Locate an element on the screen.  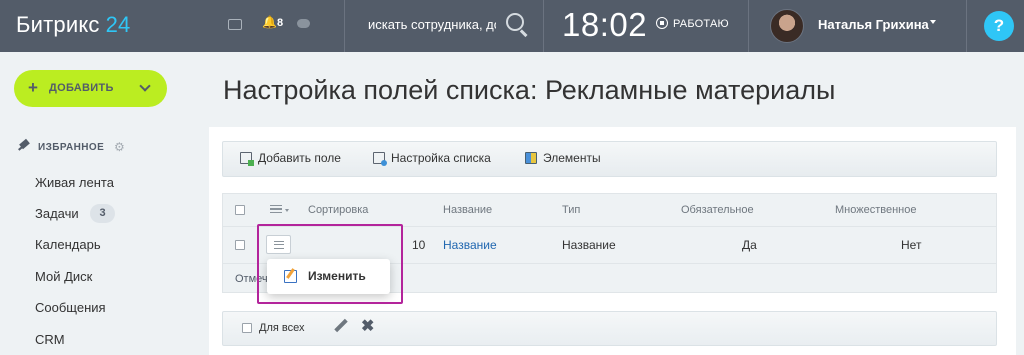
user-name: Наталья Грихина is located at coordinates (873, 24).